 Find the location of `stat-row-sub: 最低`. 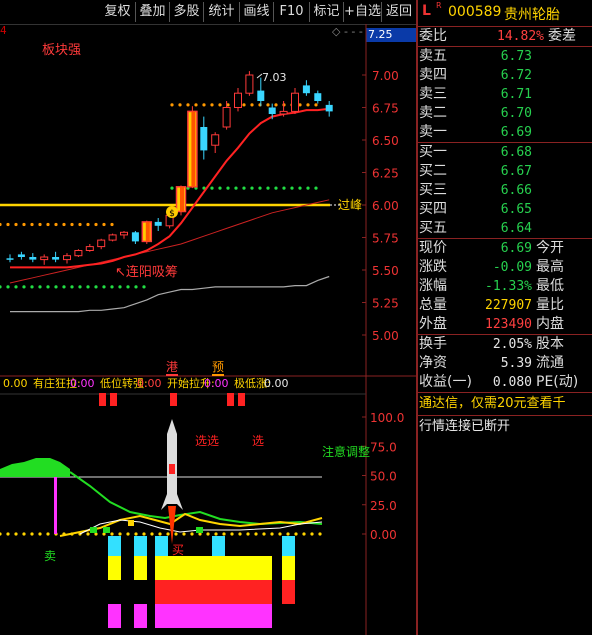

stat-row-sub: 最低 is located at coordinates (550, 286).